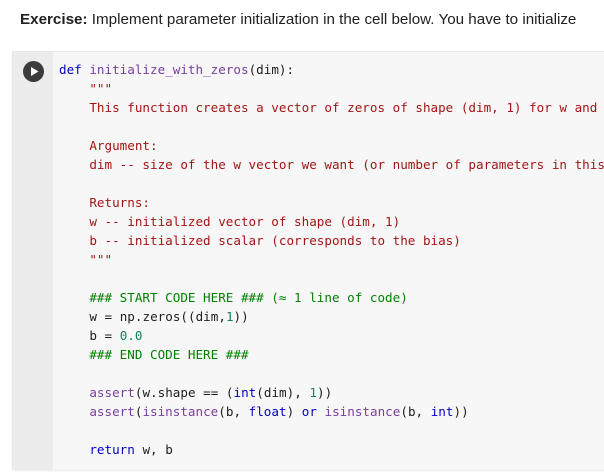 The image size is (604, 473). What do you see at coordinates (131, 449) in the screenshot?
I see `code-line: return w, b` at bounding box center [131, 449].